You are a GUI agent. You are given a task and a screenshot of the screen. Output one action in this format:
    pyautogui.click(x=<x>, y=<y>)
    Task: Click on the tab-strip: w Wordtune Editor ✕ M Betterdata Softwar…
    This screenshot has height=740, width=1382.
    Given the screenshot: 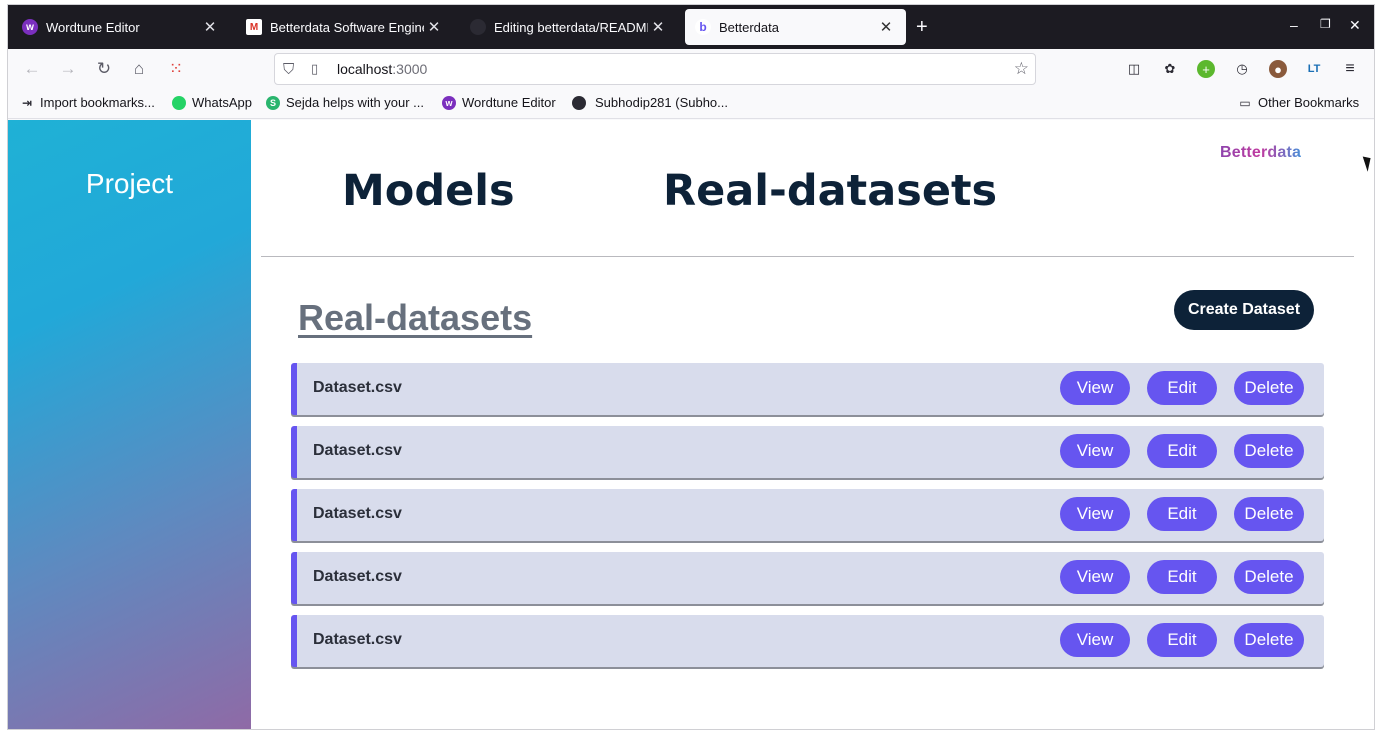 What is the action you would take?
    pyautogui.click(x=691, y=27)
    